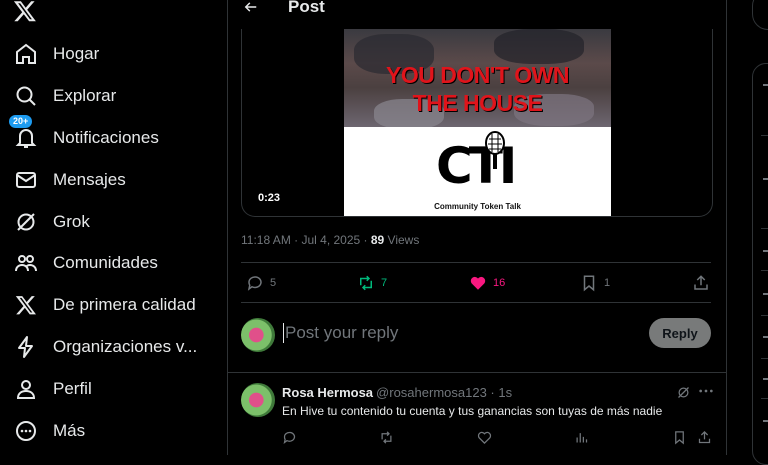 This screenshot has width=768, height=465. I want to click on back-arrow-icon, so click(251, 7).